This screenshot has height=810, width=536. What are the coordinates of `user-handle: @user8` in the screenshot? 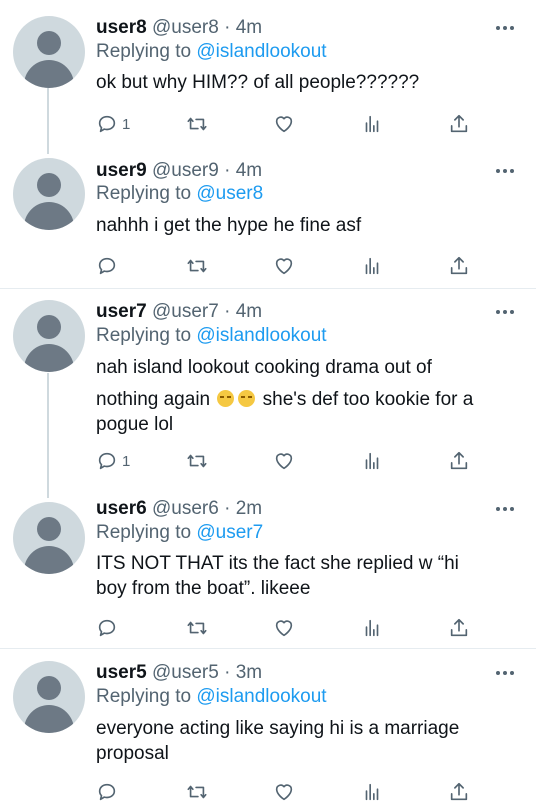 It's located at (185, 27).